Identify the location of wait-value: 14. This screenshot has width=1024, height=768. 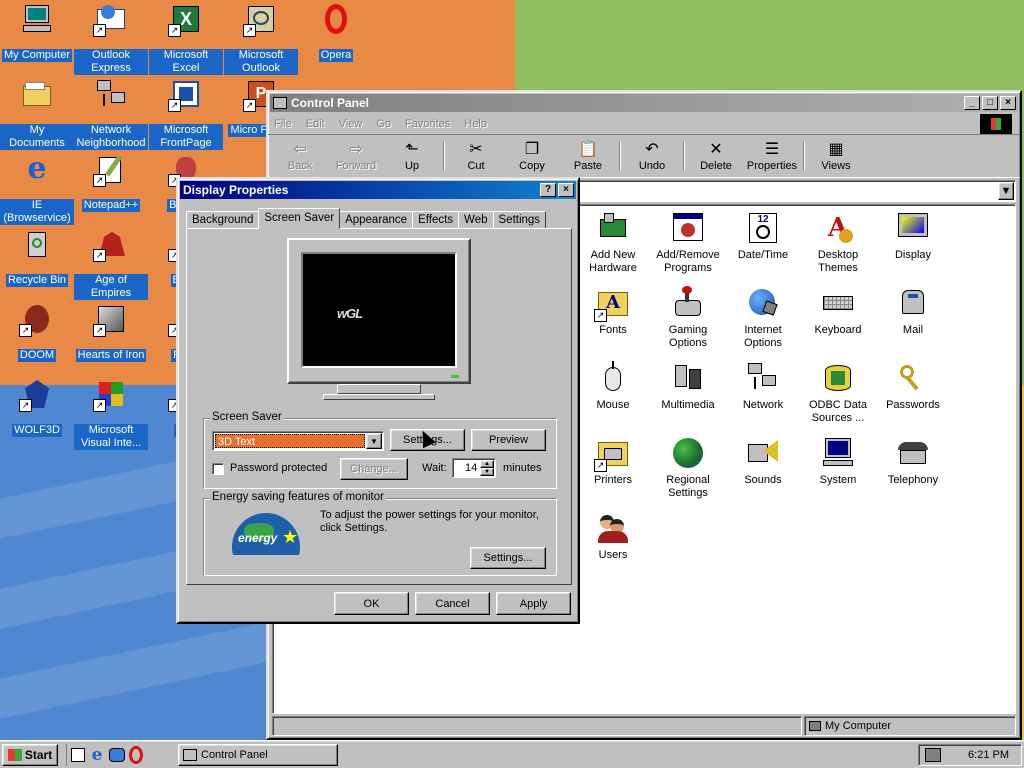
(471, 468).